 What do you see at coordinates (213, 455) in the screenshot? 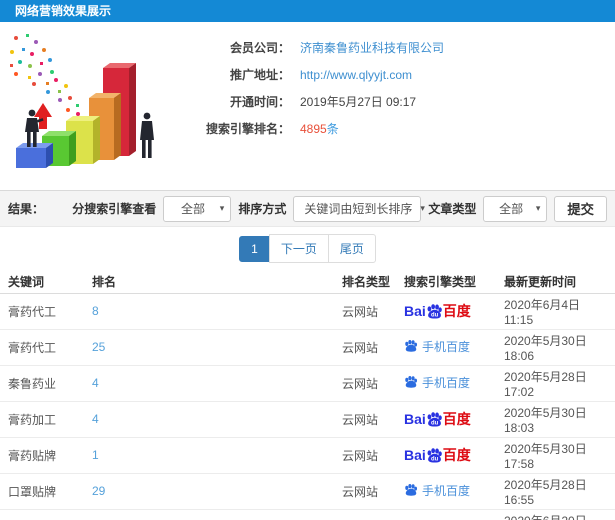
I see `rank-cell: 1` at bounding box center [213, 455].